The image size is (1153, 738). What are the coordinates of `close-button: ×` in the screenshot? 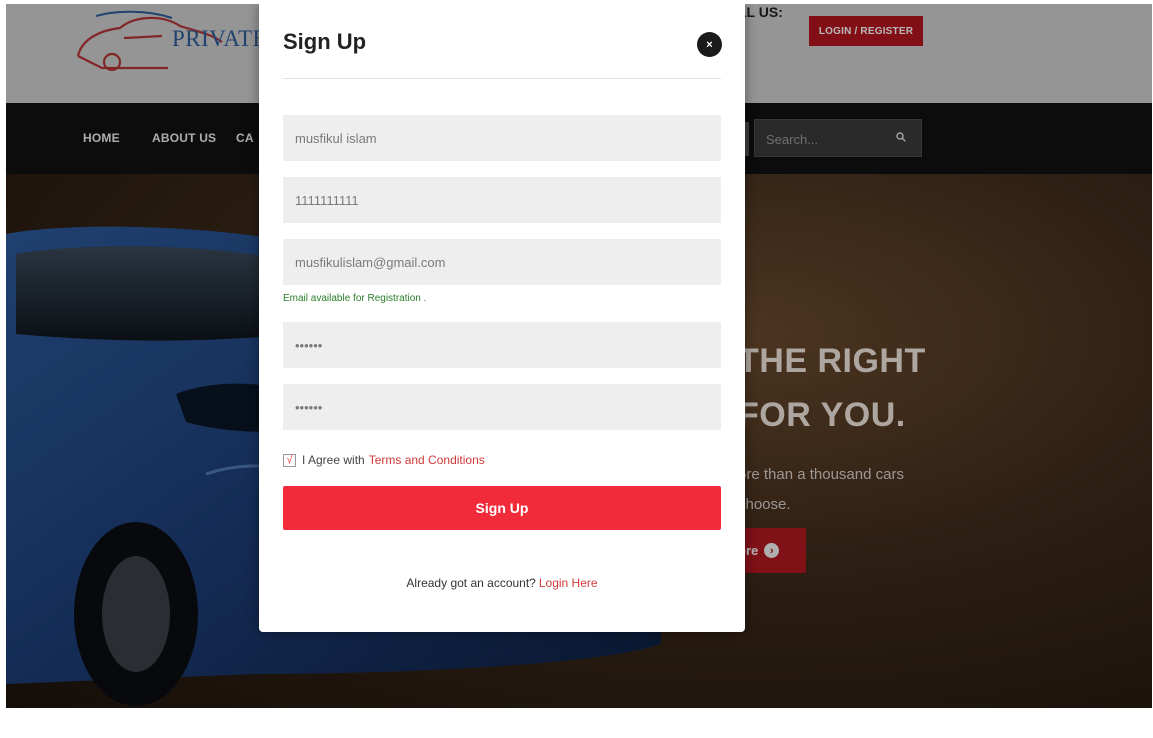 It's located at (709, 44).